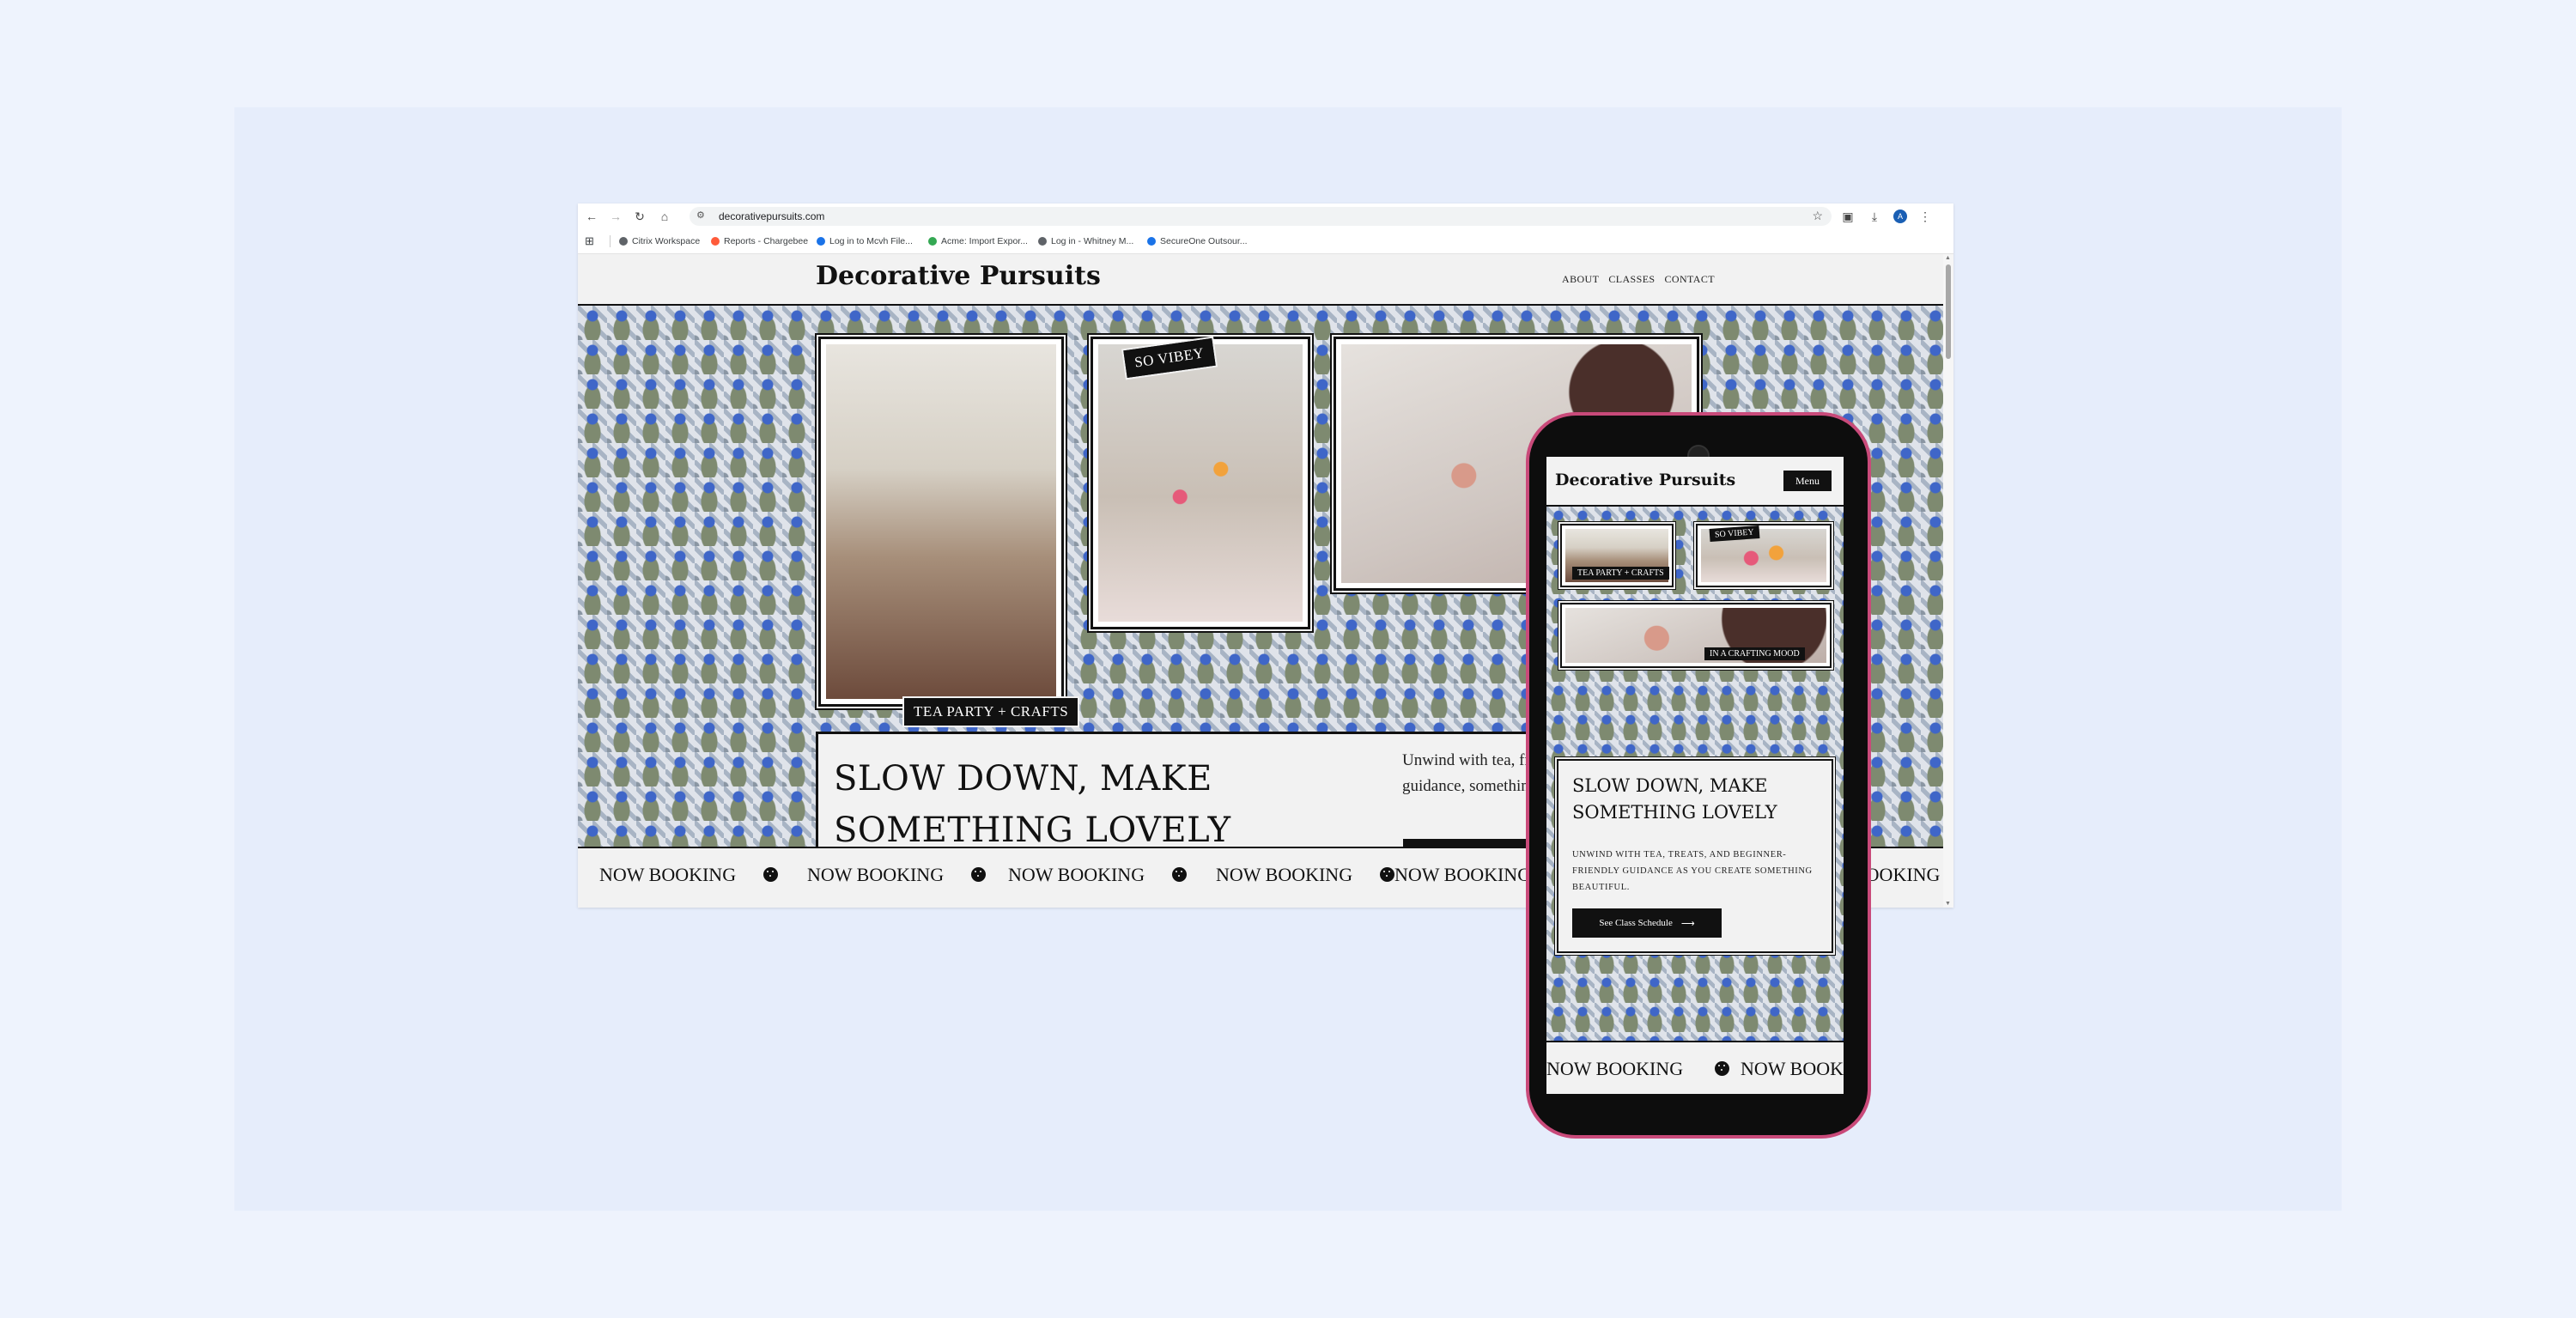  I want to click on browser-menu-icon: ⋮, so click(1925, 216).